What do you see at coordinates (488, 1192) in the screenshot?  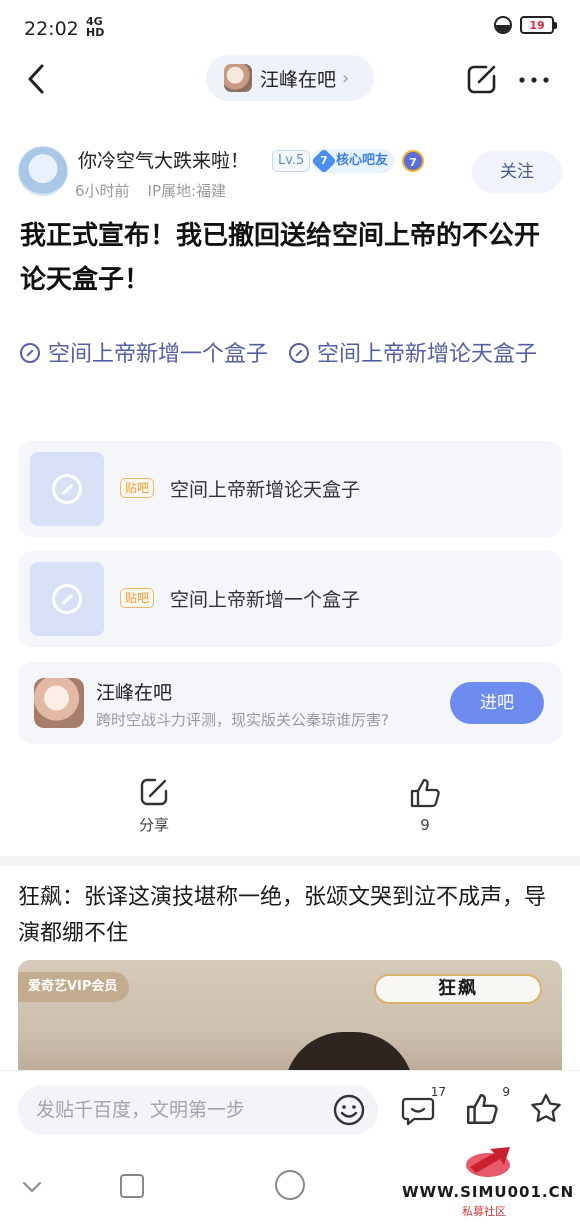 I see `watermark-text: WWW.SIMU001.CN` at bounding box center [488, 1192].